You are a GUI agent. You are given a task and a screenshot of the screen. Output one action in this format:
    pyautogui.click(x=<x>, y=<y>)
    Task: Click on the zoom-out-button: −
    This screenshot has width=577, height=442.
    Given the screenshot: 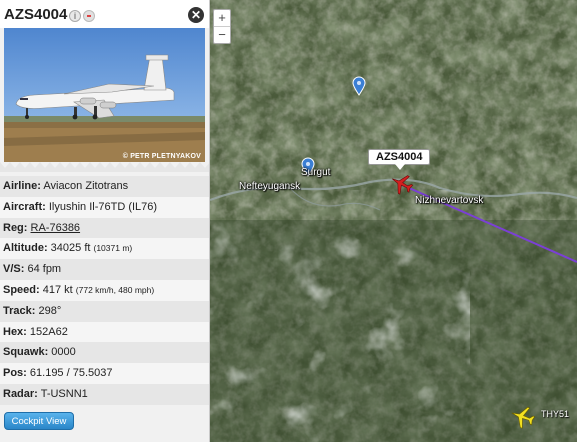 What is the action you would take?
    pyautogui.click(x=222, y=35)
    